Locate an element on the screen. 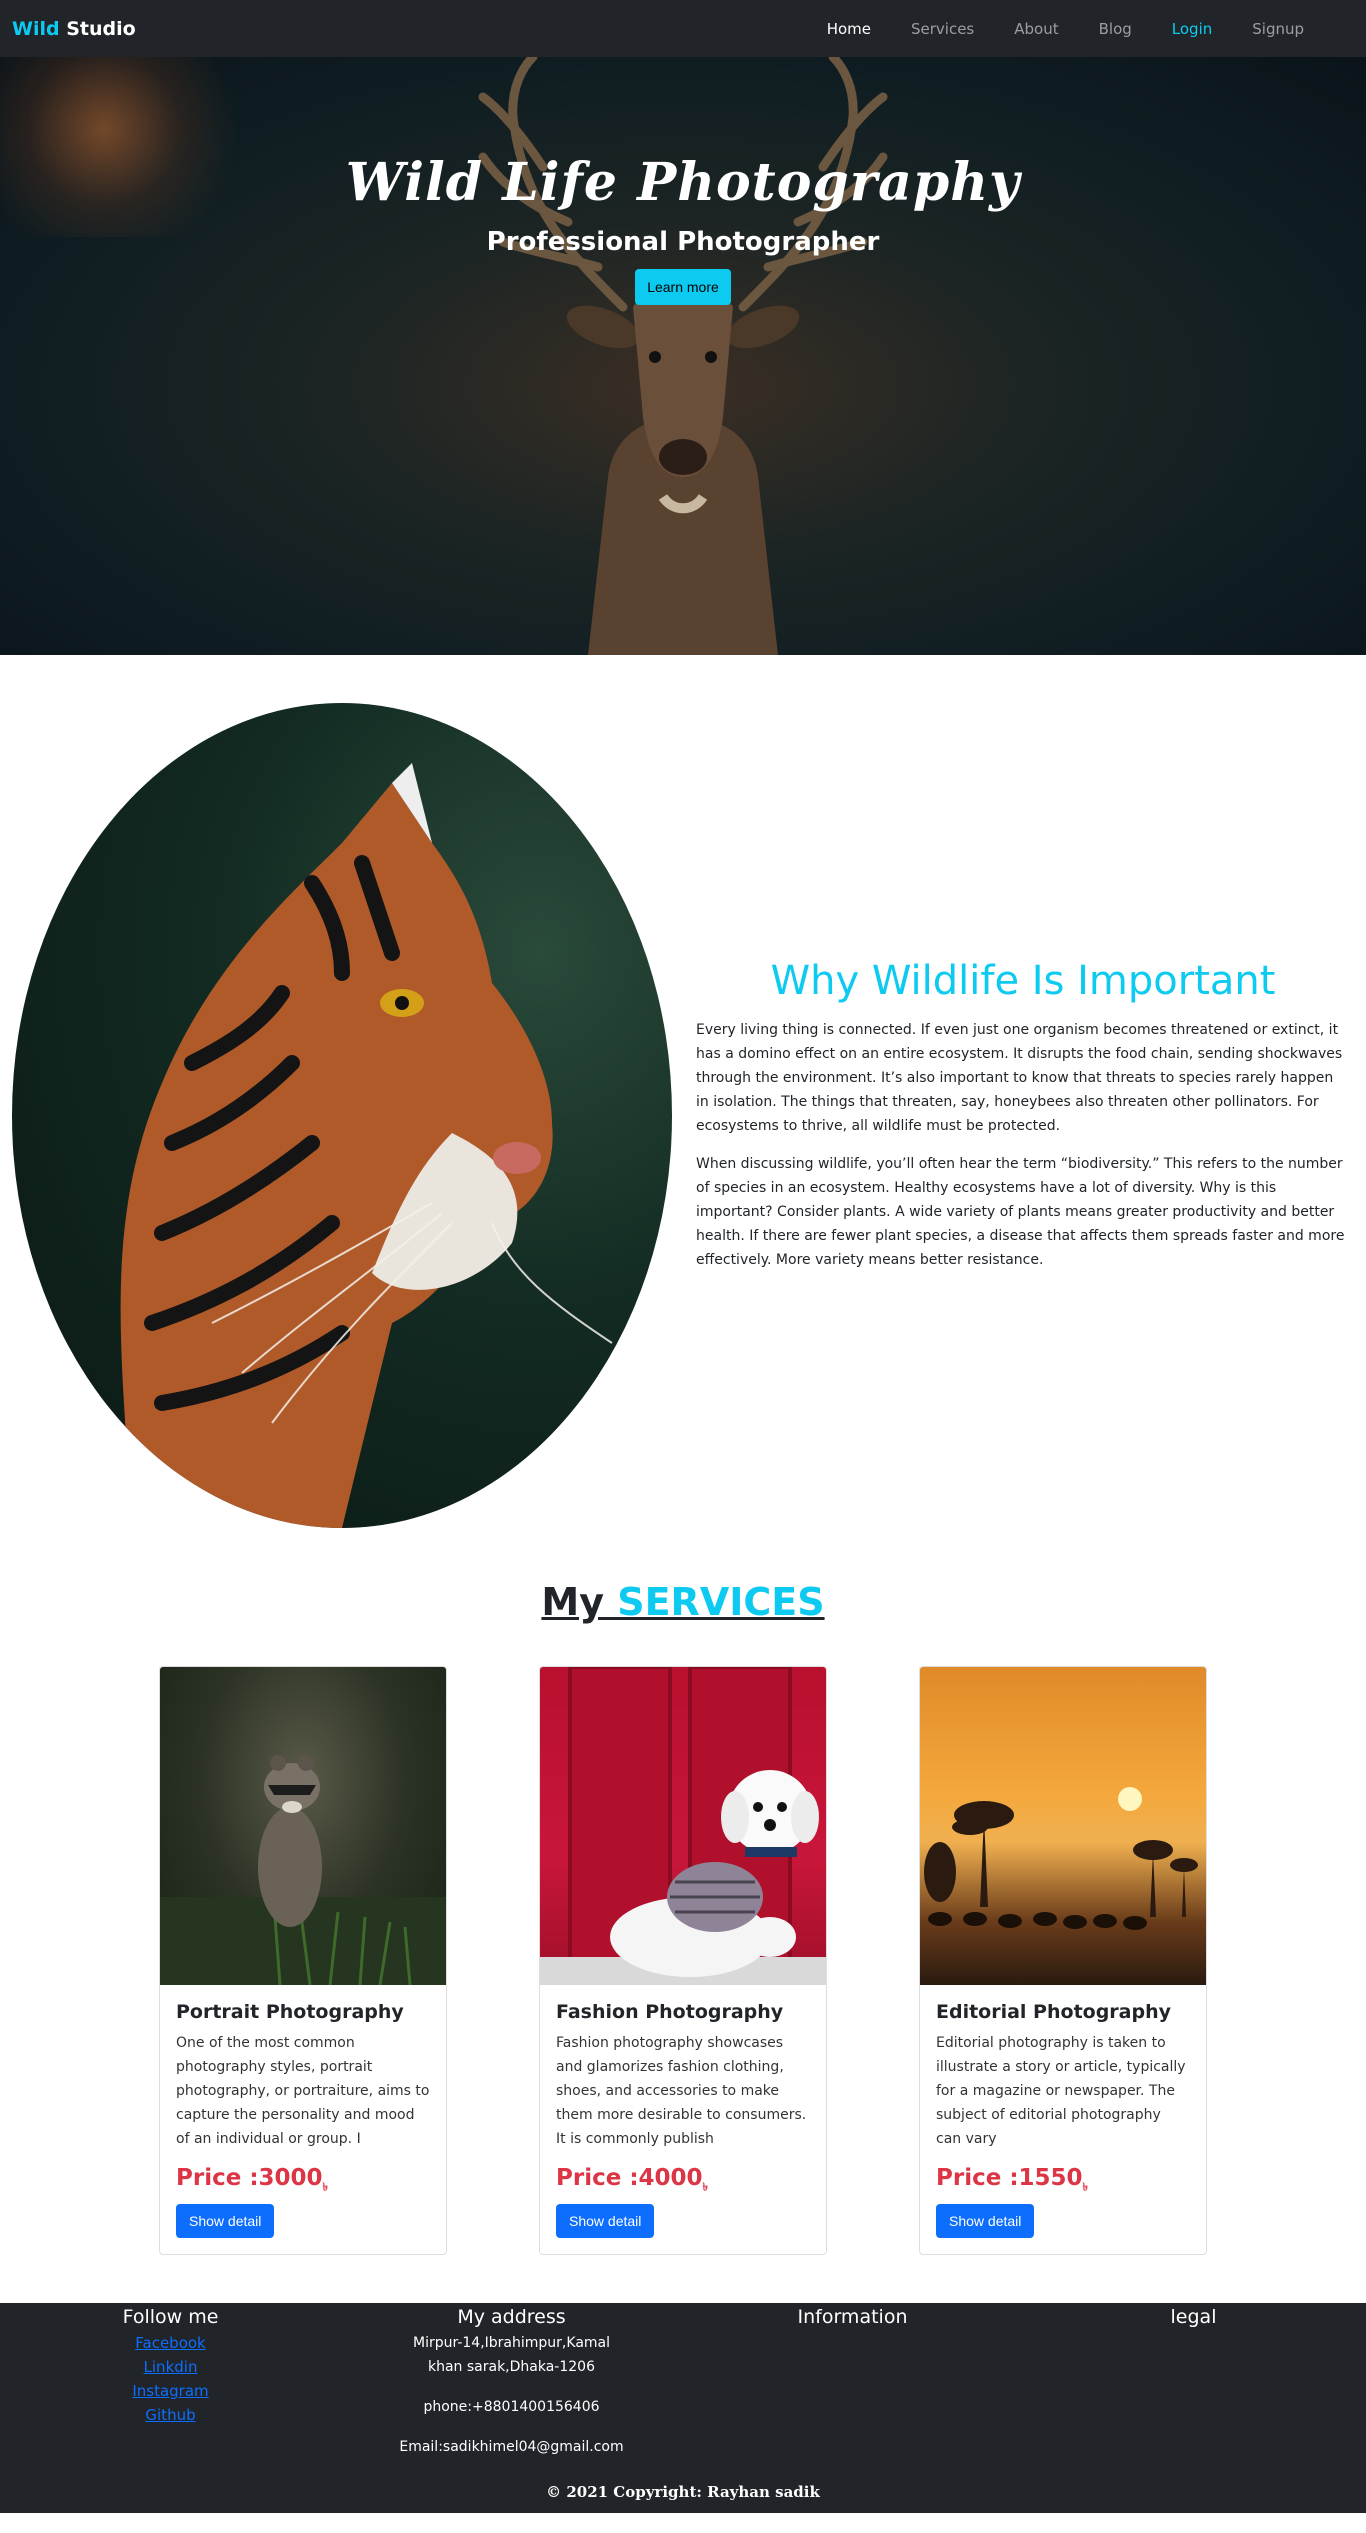 This screenshot has width=1366, height=2533. nav-services: Services is located at coordinates (942, 29).